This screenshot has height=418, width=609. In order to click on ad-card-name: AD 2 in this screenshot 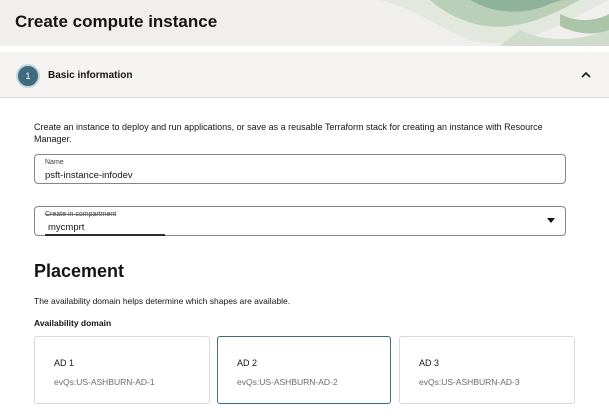, I will do `click(247, 363)`.